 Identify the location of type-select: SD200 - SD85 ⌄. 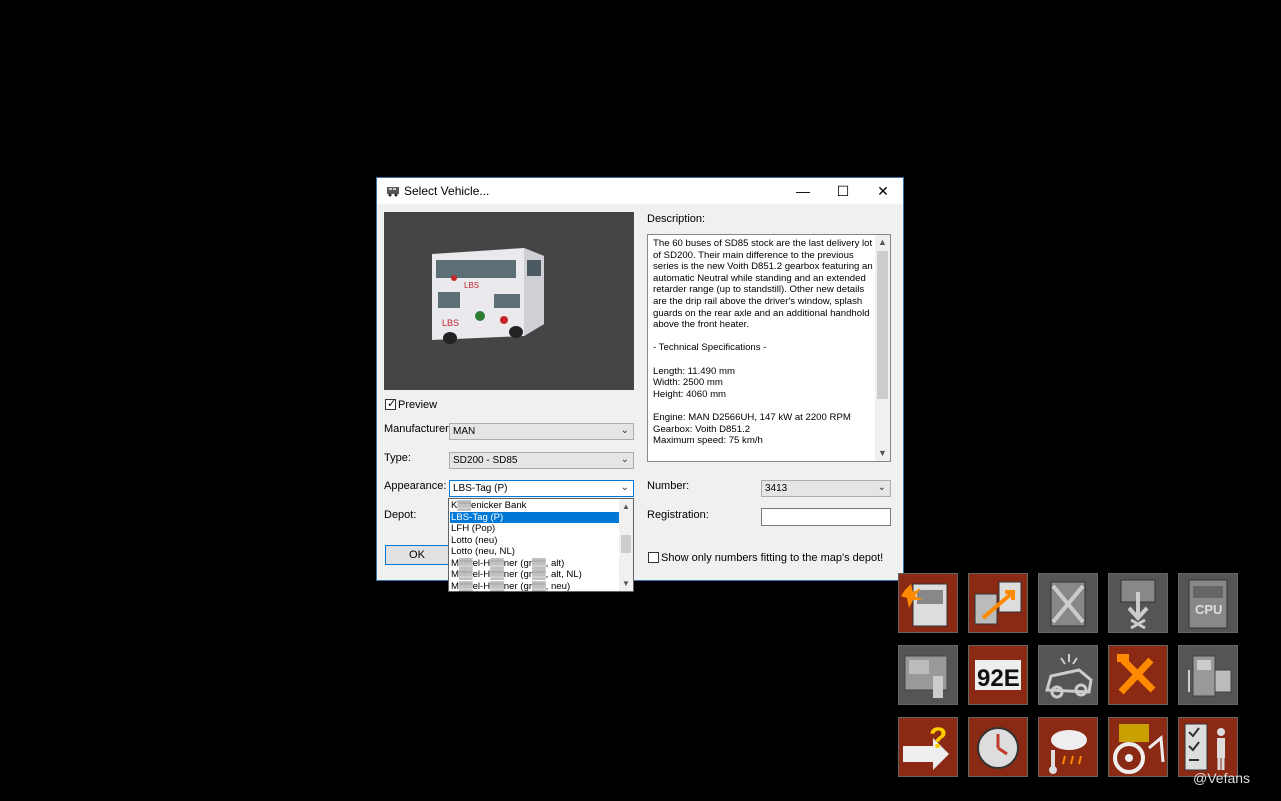
(541, 460).